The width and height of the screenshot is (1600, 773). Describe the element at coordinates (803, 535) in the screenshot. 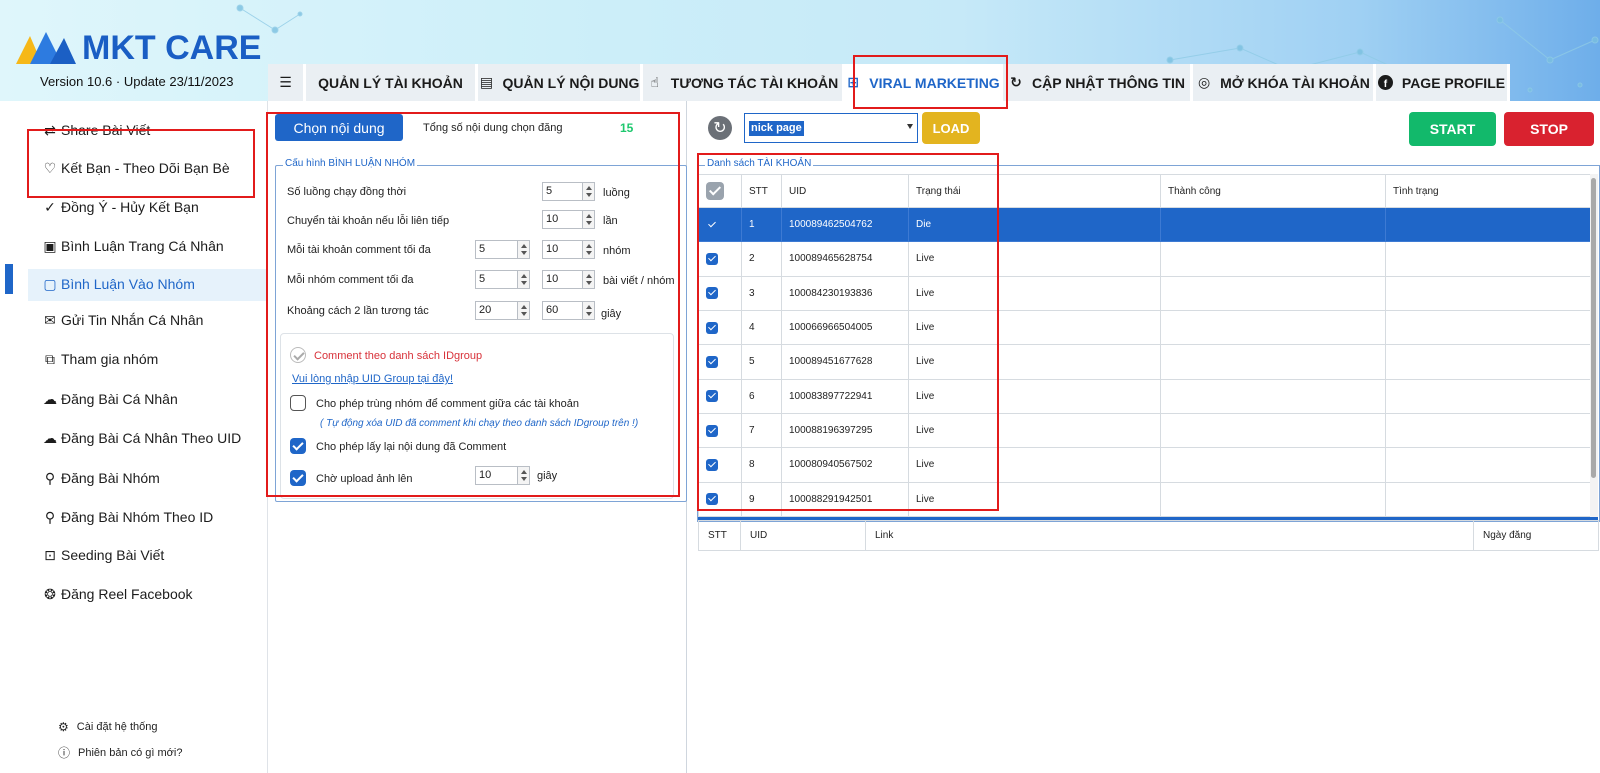

I see `column-header: UID` at that location.